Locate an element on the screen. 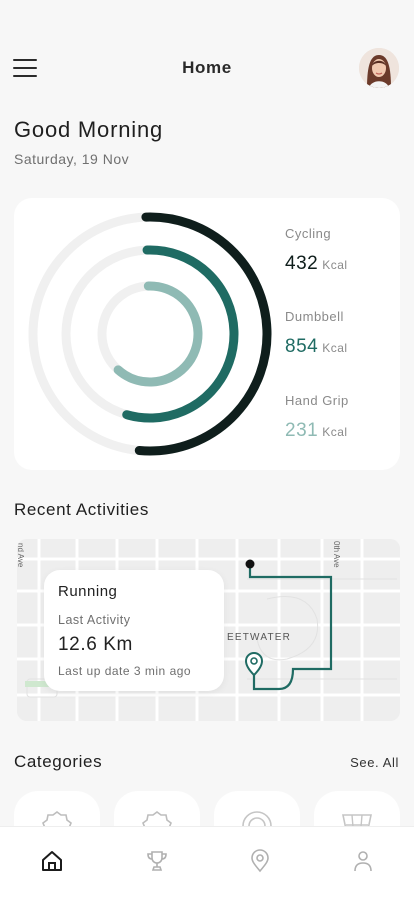 The width and height of the screenshot is (414, 897). tab-profile is located at coordinates (363, 861).